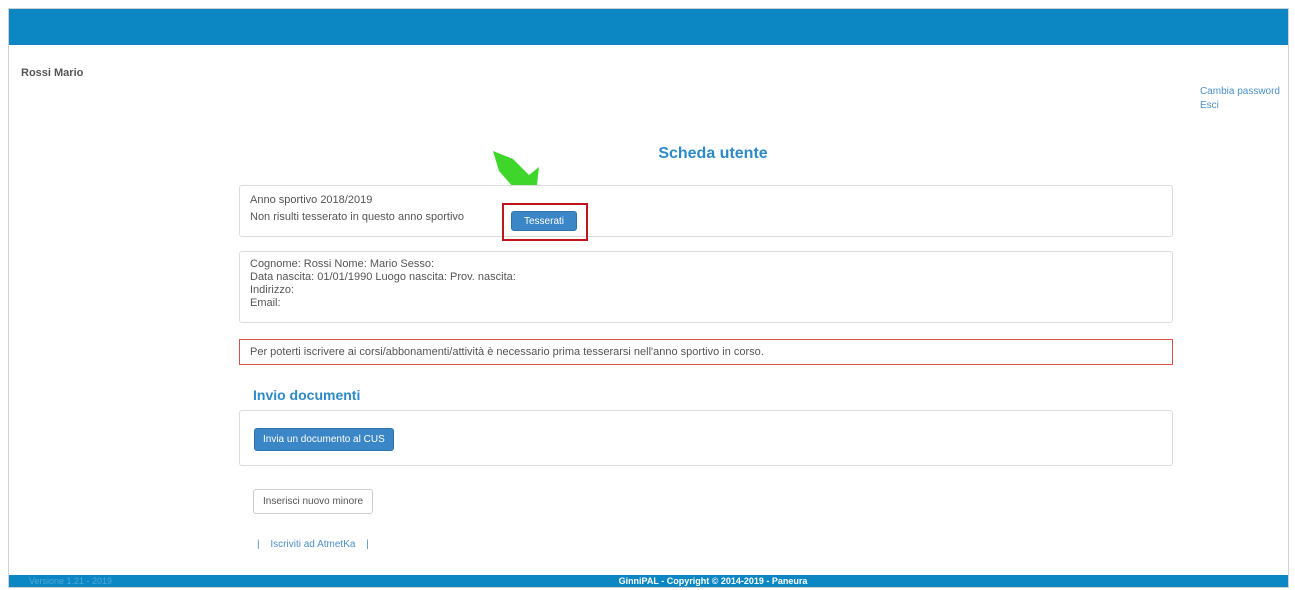 Image resolution: width=1295 pixels, height=590 pixels. I want to click on send-document-button: Invia un documento al CUS, so click(324, 439).